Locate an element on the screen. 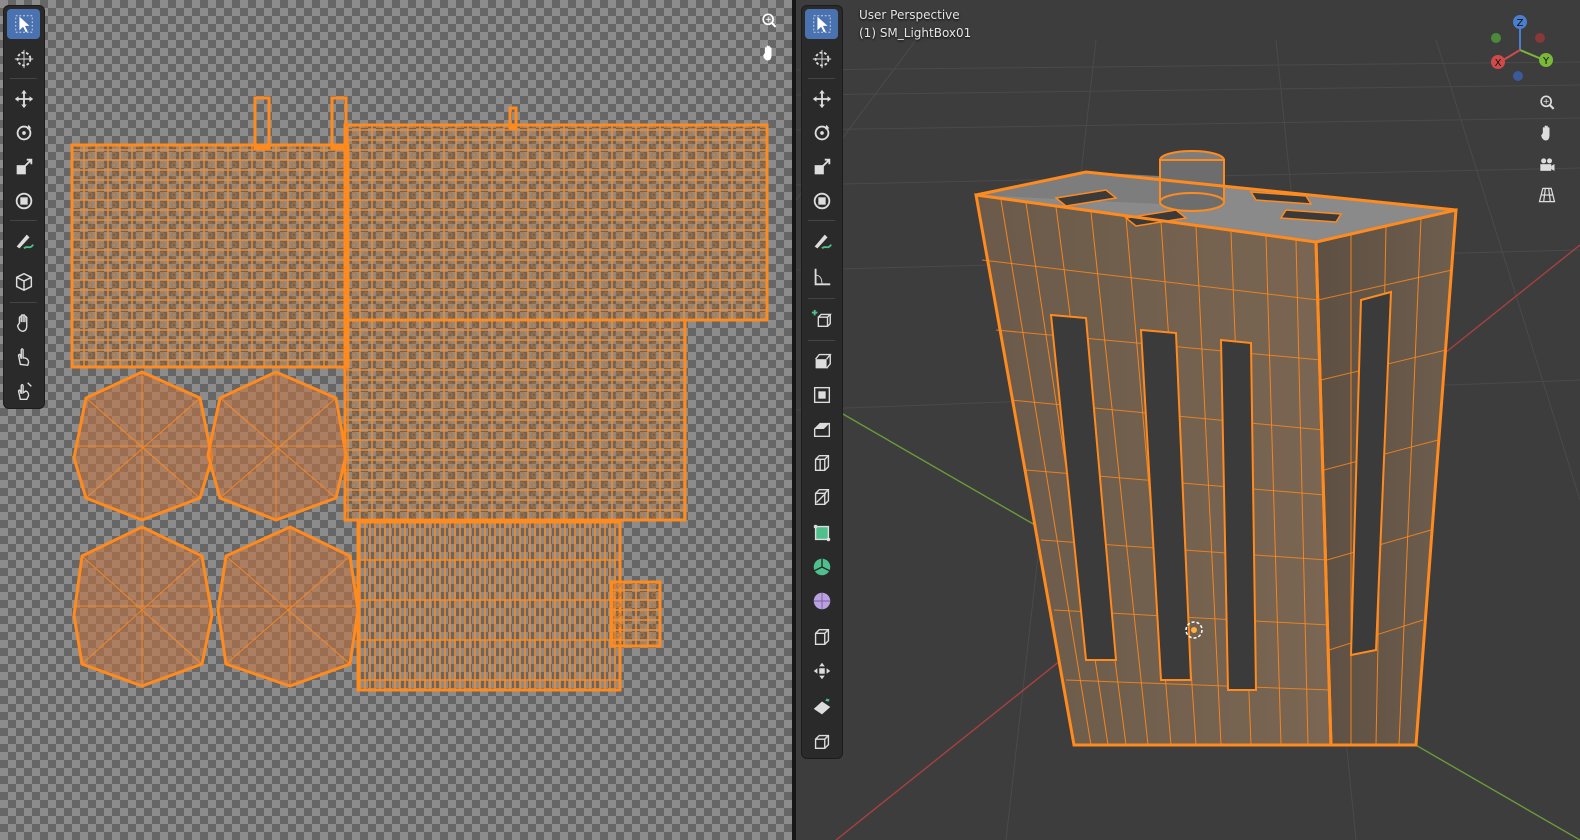 The image size is (1580, 840). grab-icon is located at coordinates (23, 323).